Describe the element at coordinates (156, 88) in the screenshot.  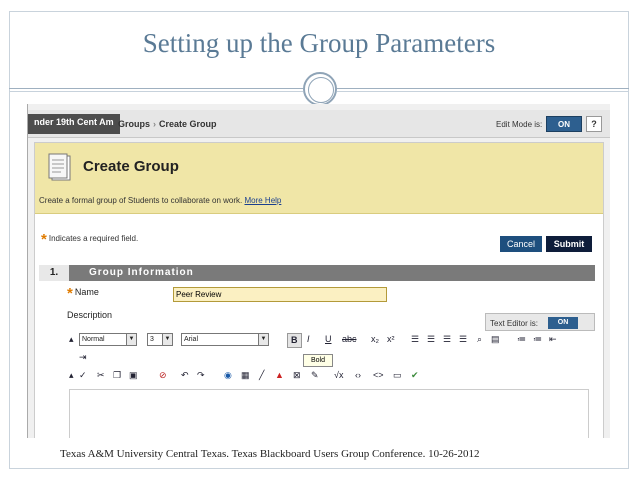
I see `divider-left` at that location.